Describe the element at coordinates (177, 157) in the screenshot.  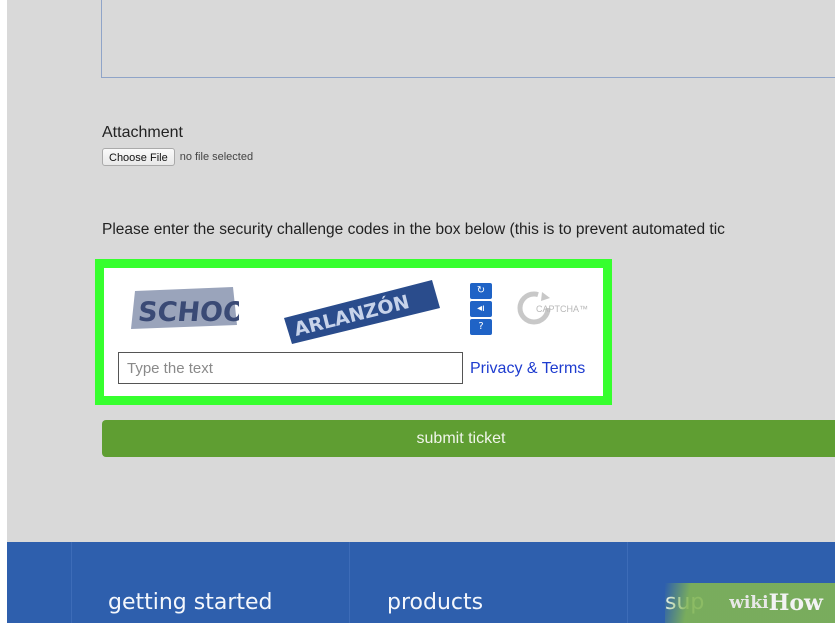
I see `file-input-row: Choose File no file selected` at that location.